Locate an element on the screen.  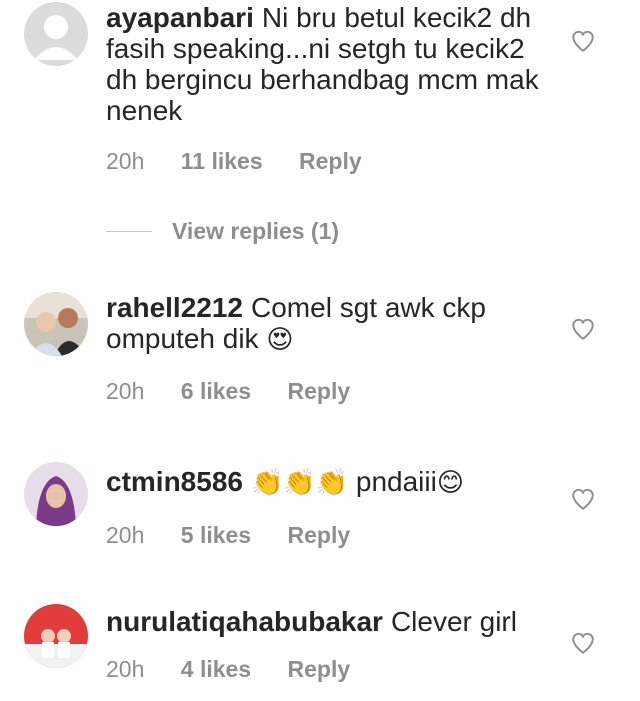
comment-text: pndaiii is located at coordinates (396, 481).